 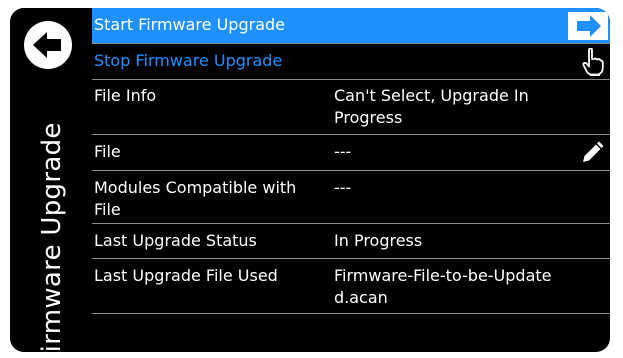 I want to click on stop-firmware-upgrade-action: Stop Firmware Upgrade, so click(x=351, y=62).